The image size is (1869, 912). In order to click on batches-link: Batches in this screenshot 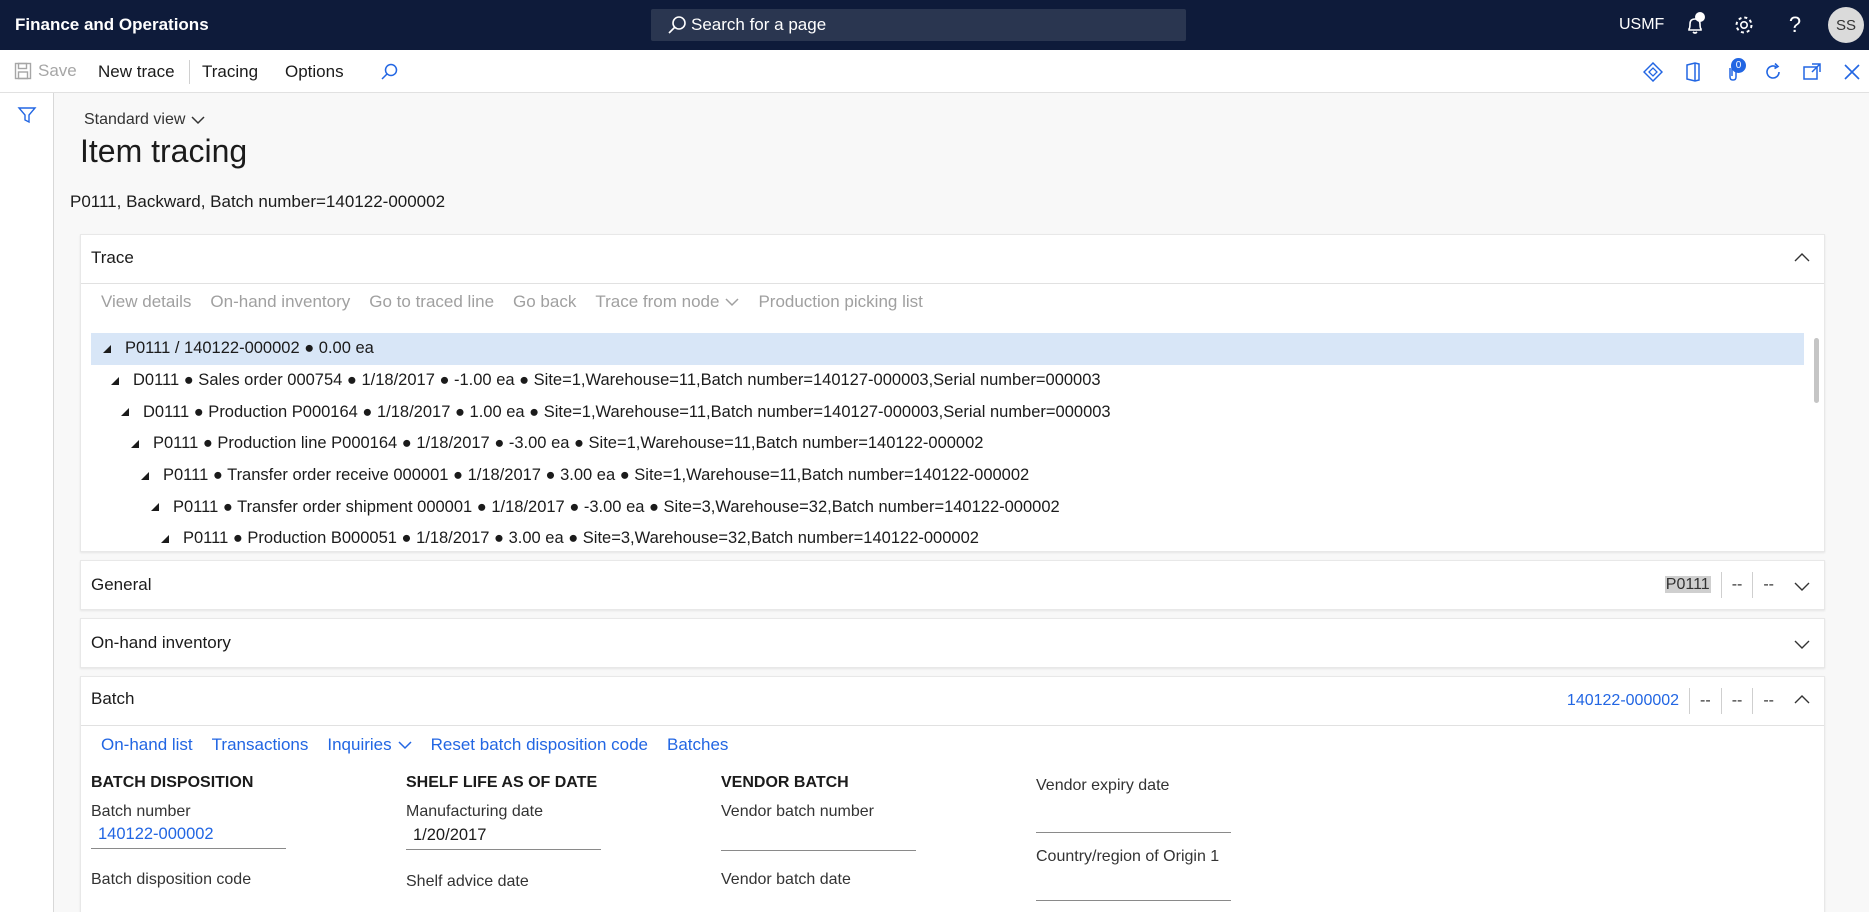, I will do `click(697, 745)`.